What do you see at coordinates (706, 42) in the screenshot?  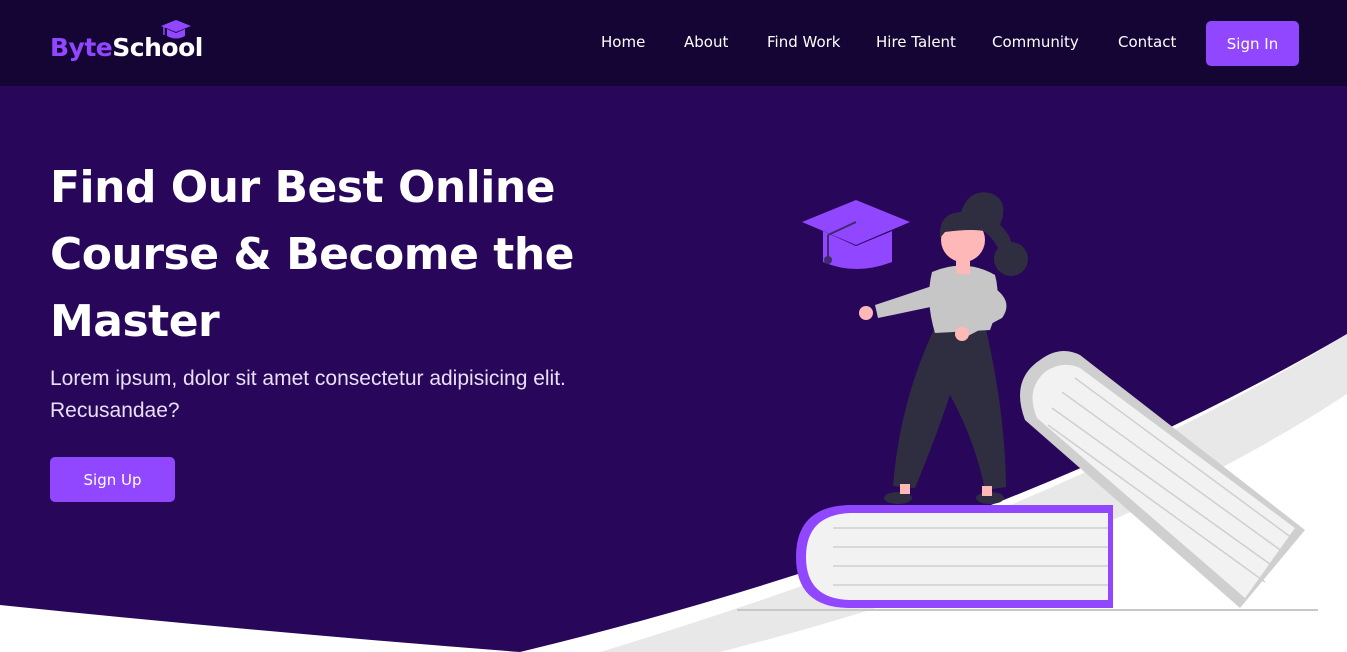 I see `nav-link-about: About` at bounding box center [706, 42].